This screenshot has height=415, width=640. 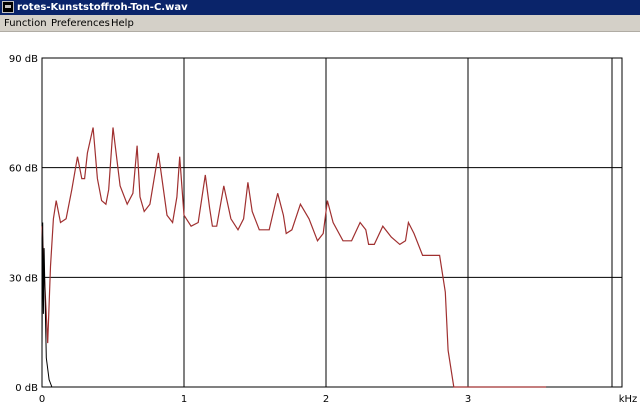 What do you see at coordinates (122, 23) in the screenshot?
I see `menu-help: Help` at bounding box center [122, 23].